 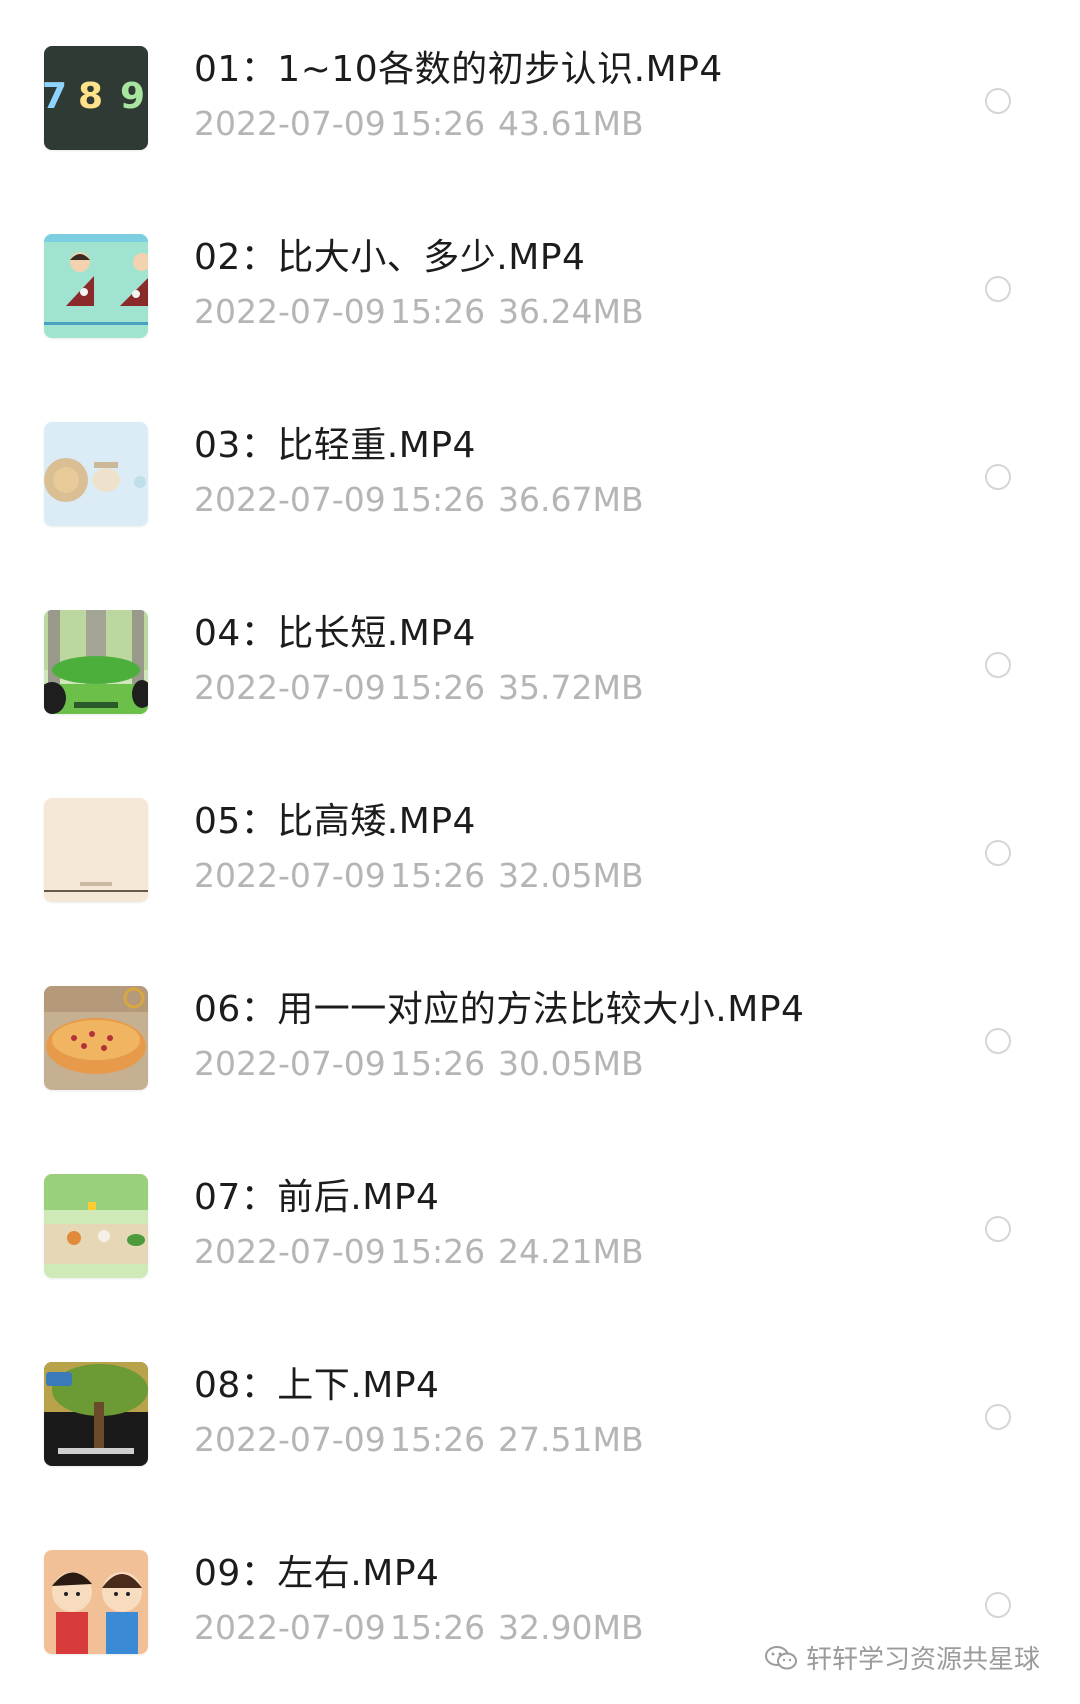 I want to click on file-size: 36.67MB, so click(x=571, y=499).